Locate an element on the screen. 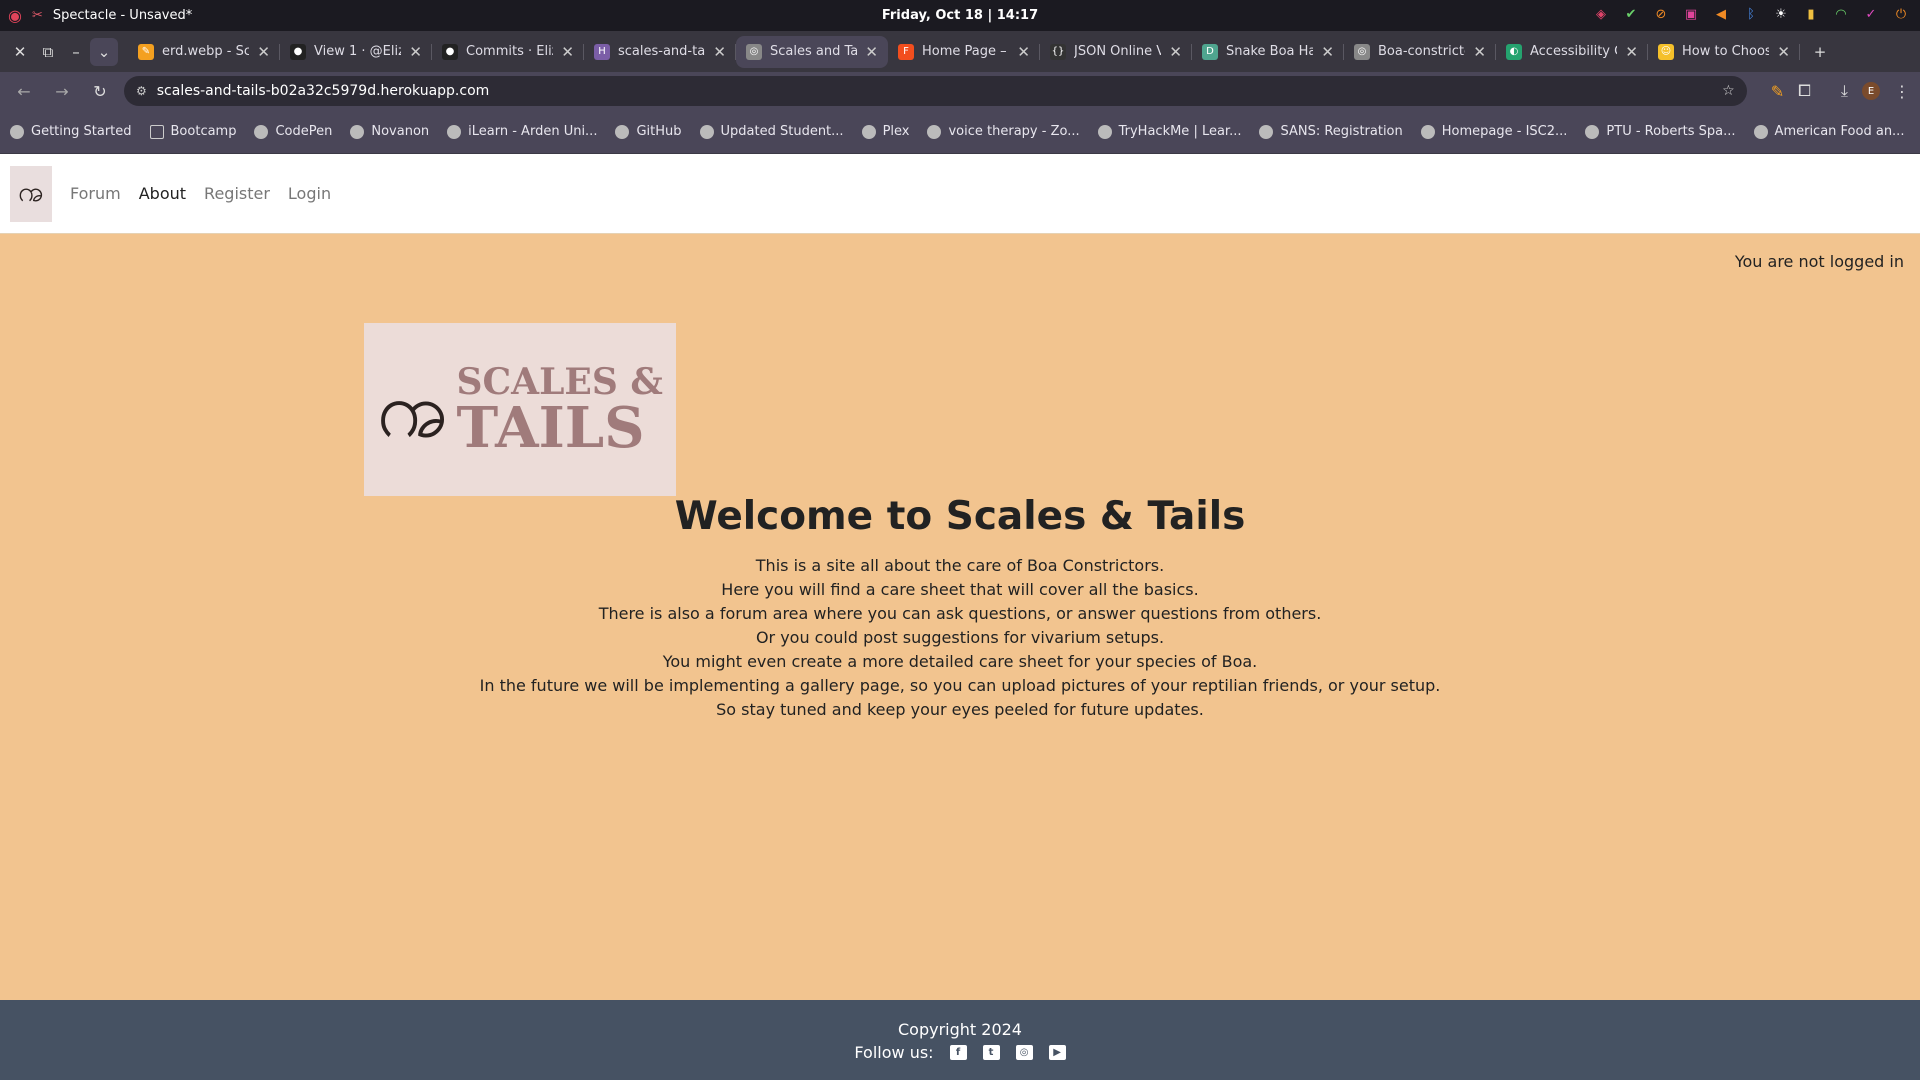 The height and width of the screenshot is (1080, 1920). tab-title: How to Choos is located at coordinates (1726, 51).